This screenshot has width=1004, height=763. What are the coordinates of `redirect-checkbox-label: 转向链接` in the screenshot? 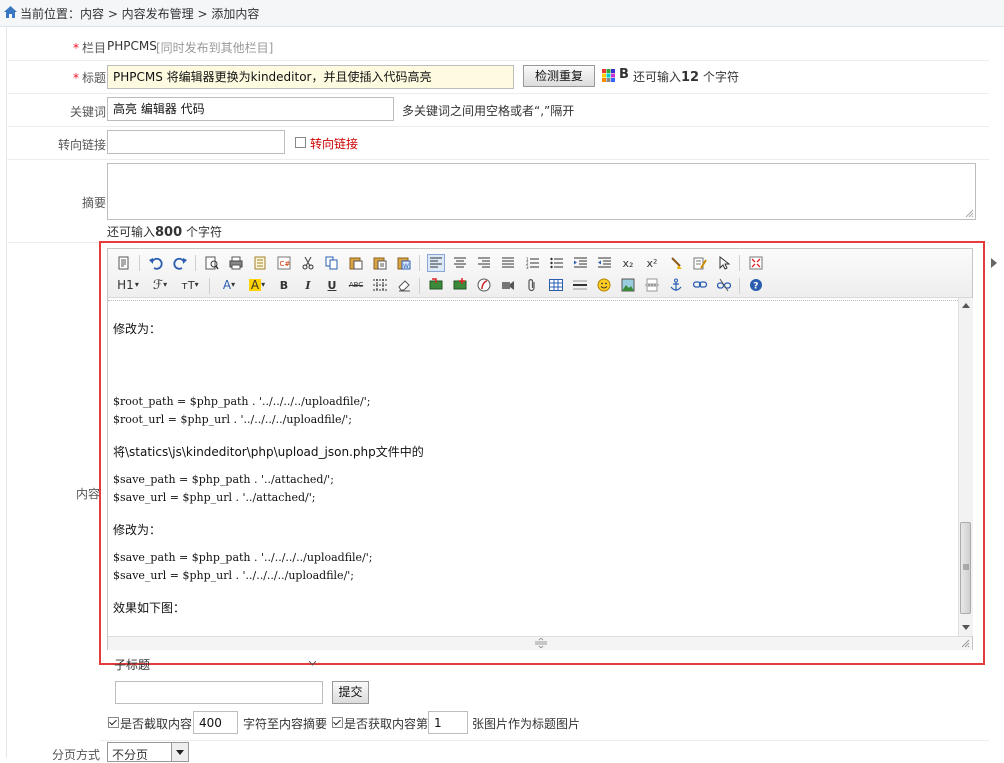 It's located at (334, 143).